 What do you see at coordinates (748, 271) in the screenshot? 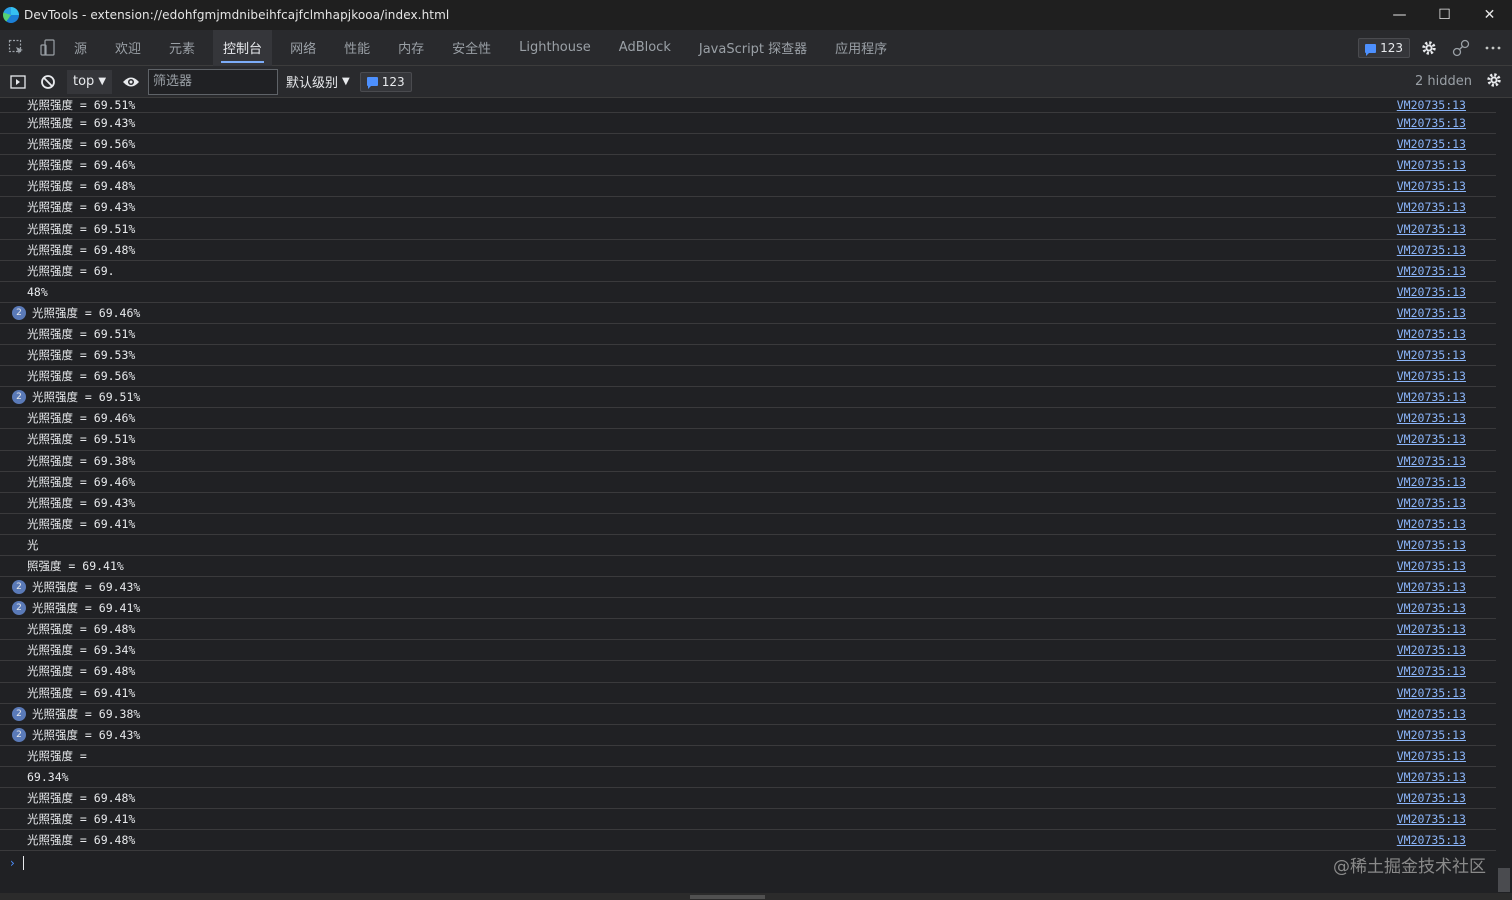
I see `console-message-row: 光照强度 = 69. VM20735:13` at bounding box center [748, 271].